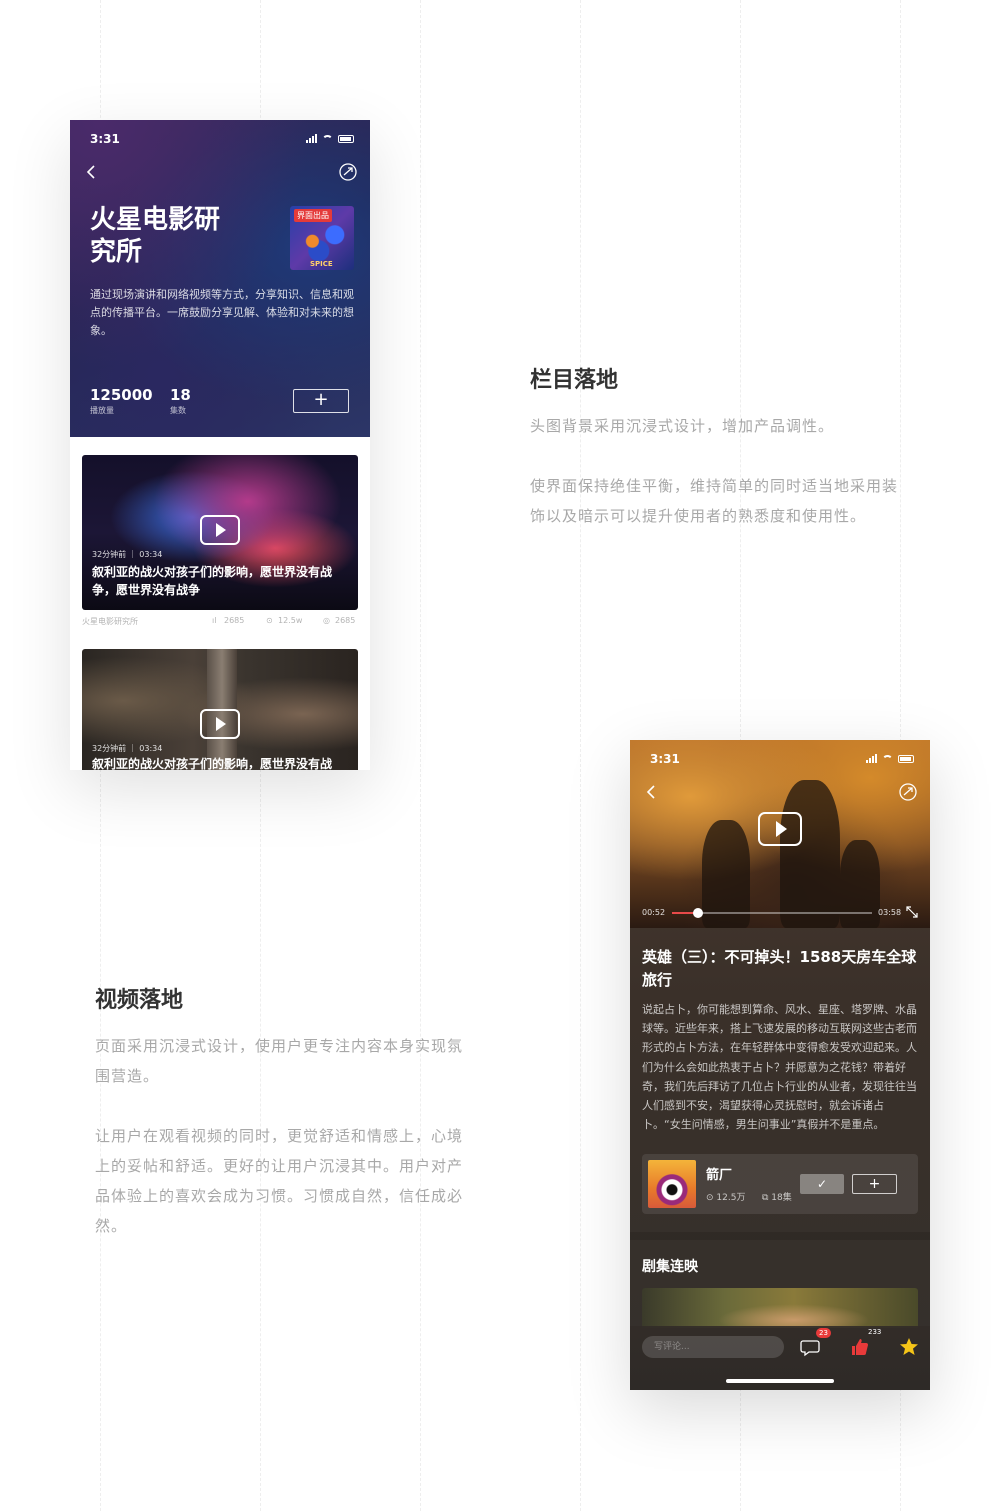 The image size is (1000, 1511). I want to click on video-source: 火星电影研究所, so click(110, 621).